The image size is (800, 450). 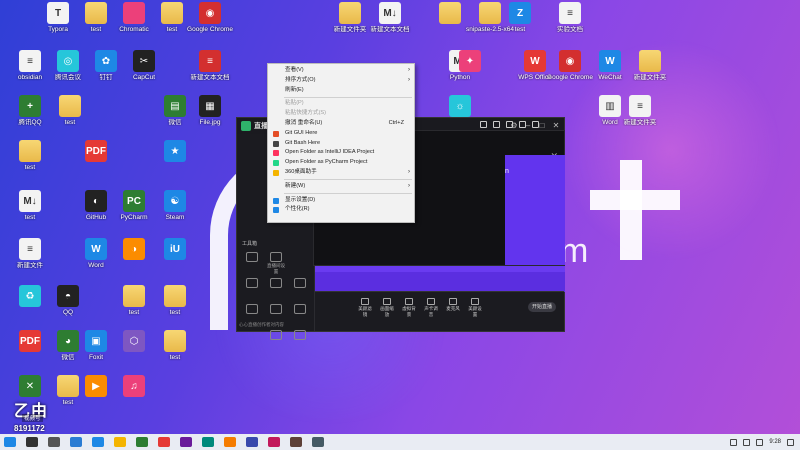 I want to click on minimize-icon, so click(x=522, y=124).